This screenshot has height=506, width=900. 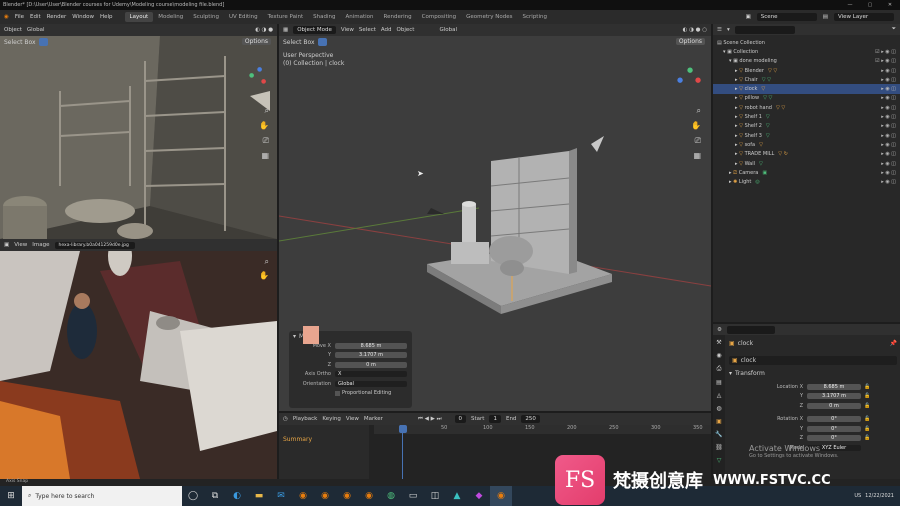 I want to click on left-3d-viewport: Select Box Options ● ● ● ⌕ ✋ ⎚ ▦, so click(x=138, y=137).